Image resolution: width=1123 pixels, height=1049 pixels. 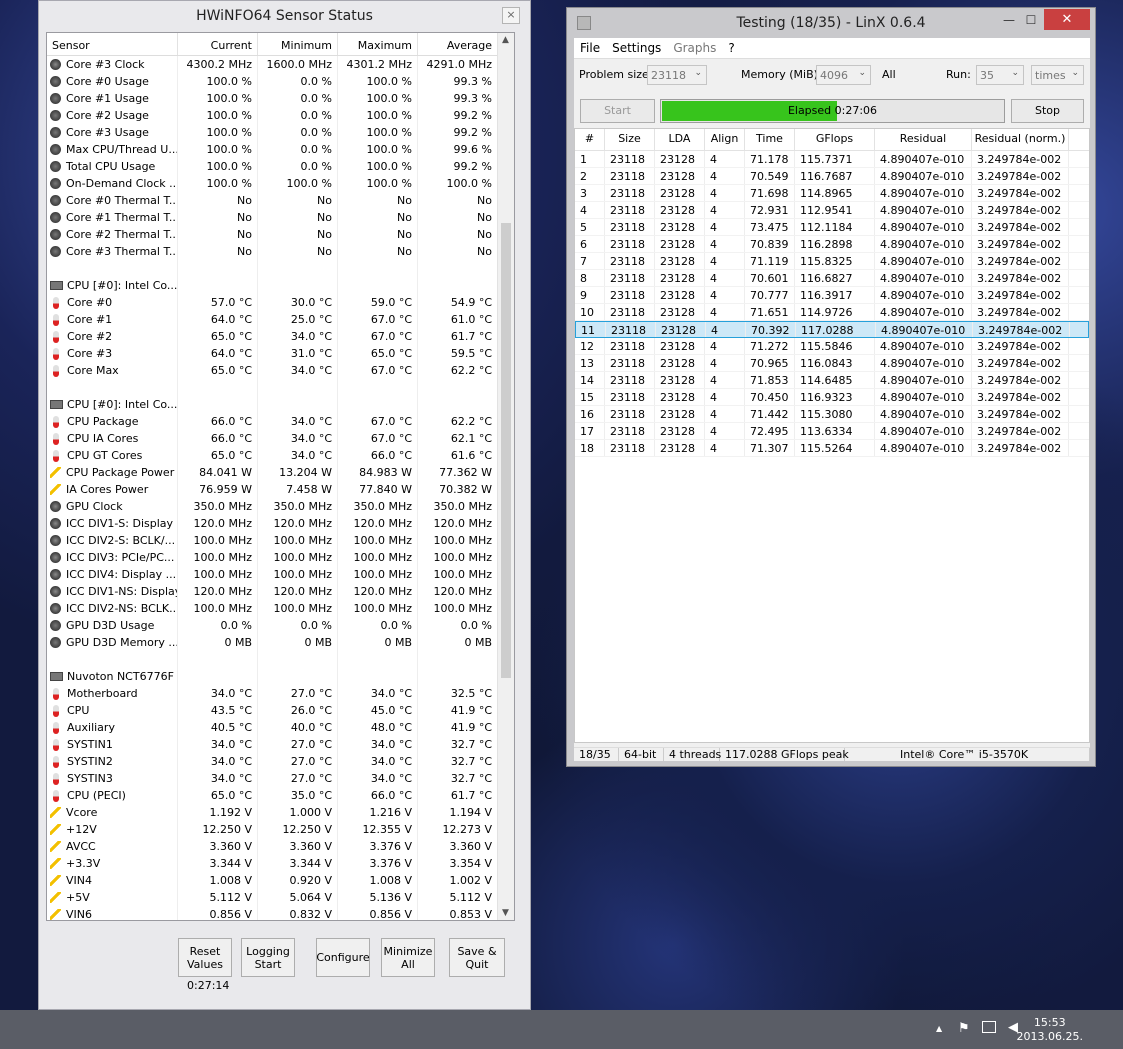 What do you see at coordinates (280, 913) in the screenshot?
I see `sensor-row: VIN6 0.856 V 0.832 V 0.856 V 0.853 V` at bounding box center [280, 913].